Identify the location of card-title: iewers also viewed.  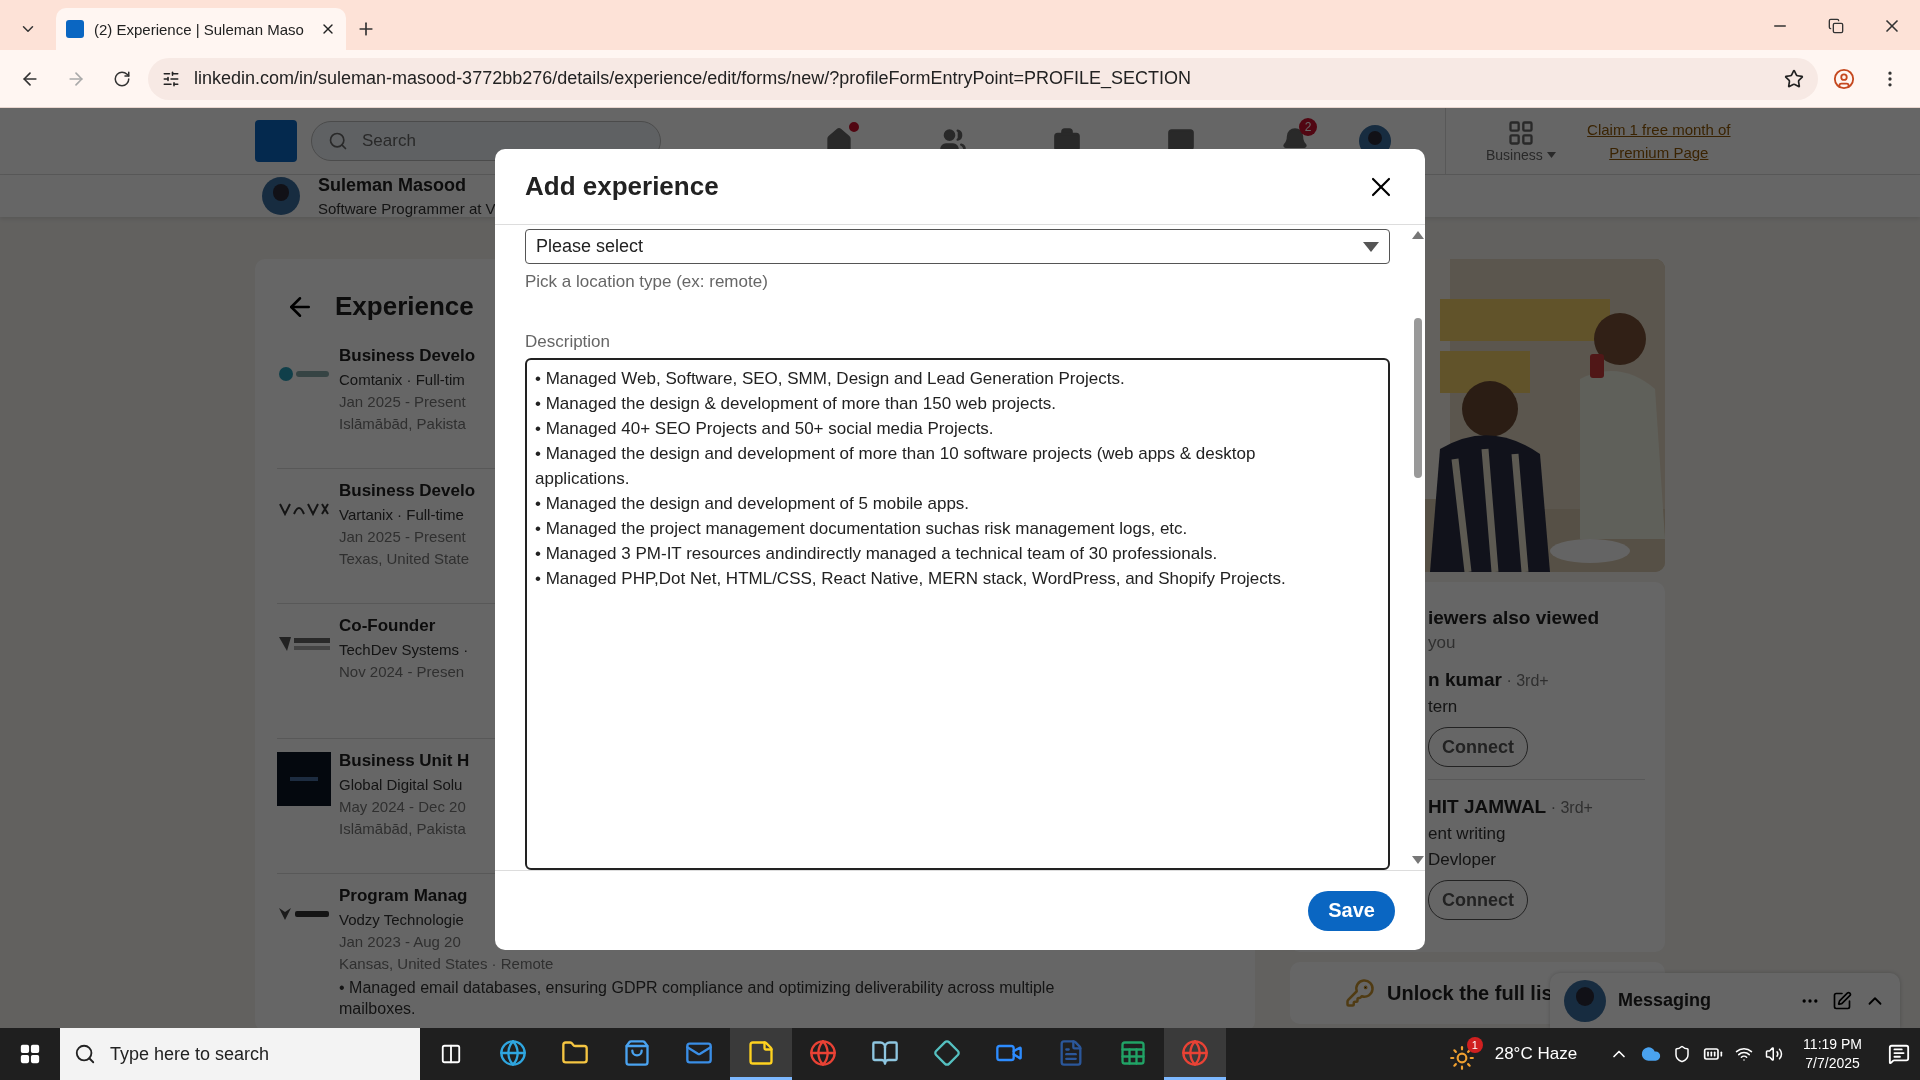
(1514, 618).